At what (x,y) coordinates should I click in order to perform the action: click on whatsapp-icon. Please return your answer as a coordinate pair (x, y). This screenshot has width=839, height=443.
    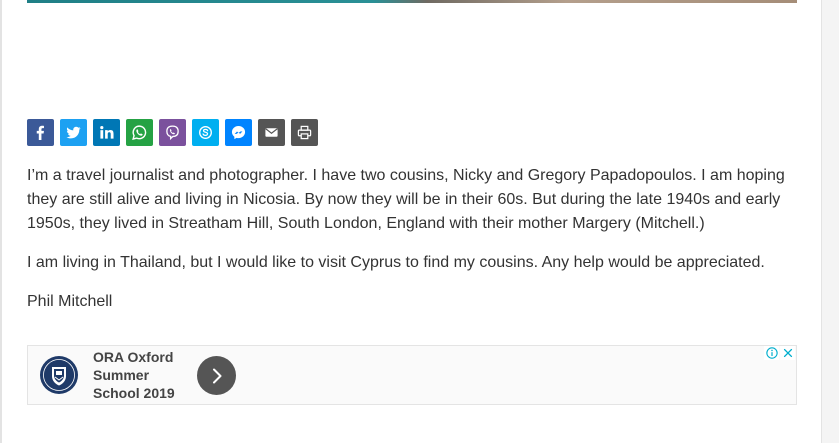
    Looking at the image, I should click on (139, 132).